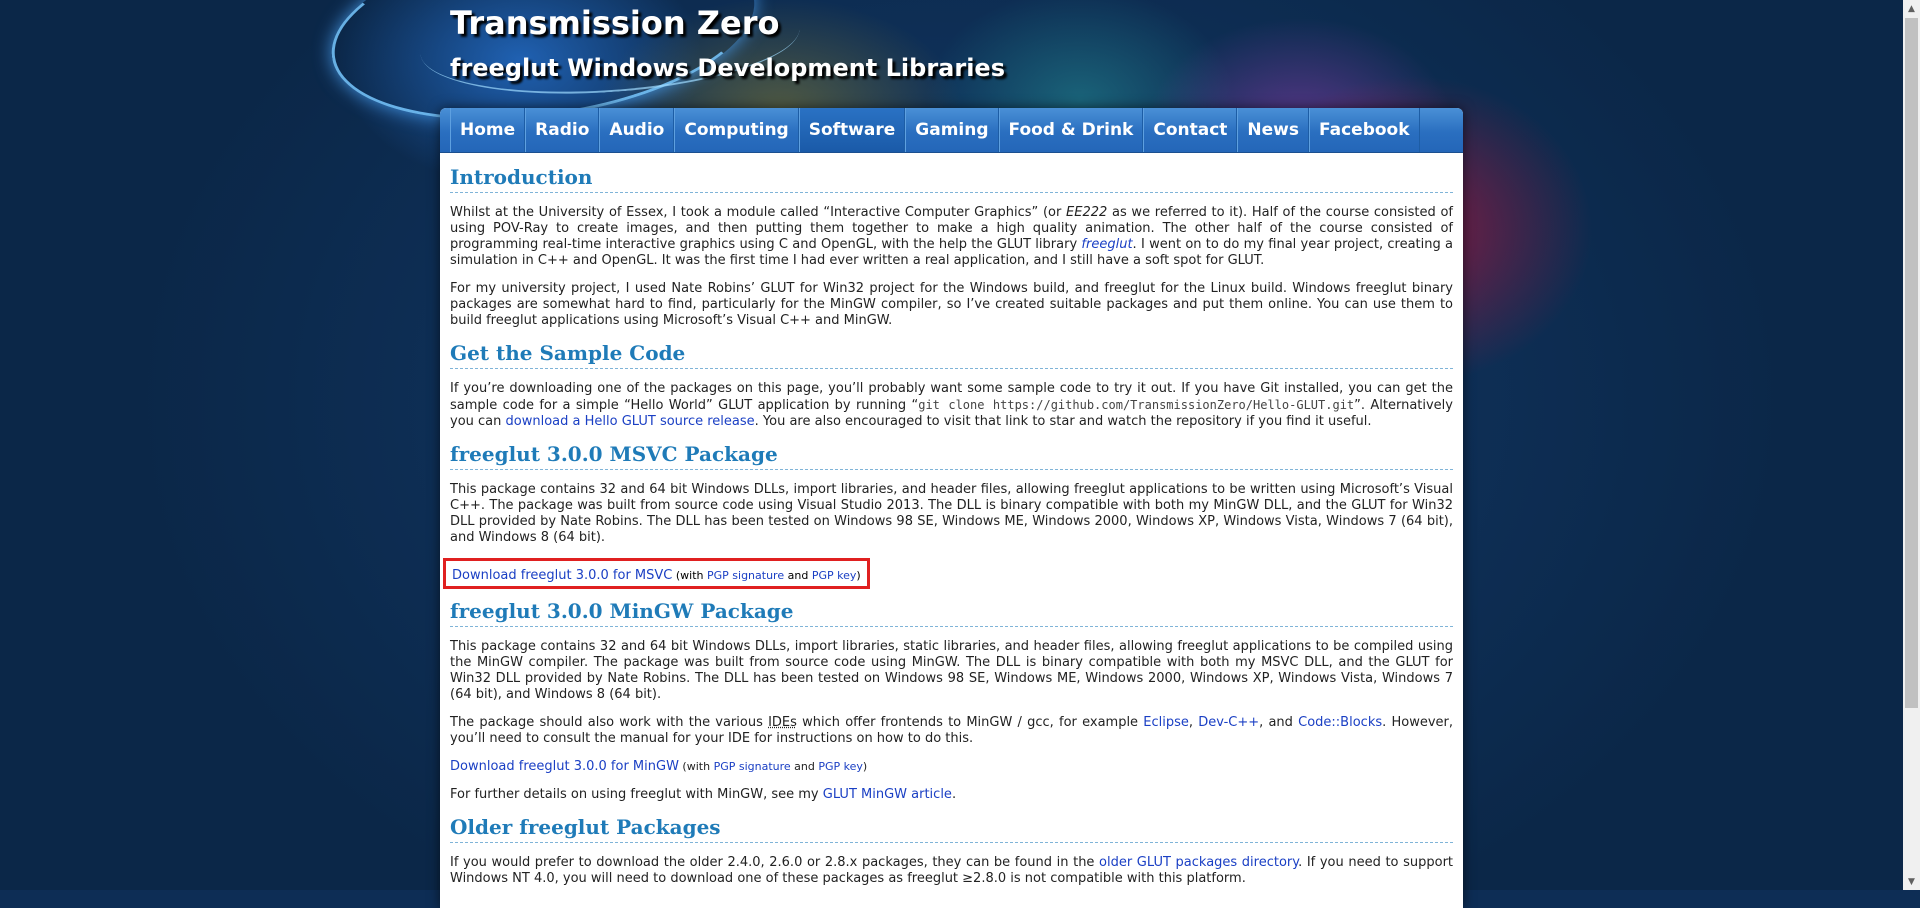  I want to click on heading-older-packages: Older freeglut Packages, so click(951, 829).